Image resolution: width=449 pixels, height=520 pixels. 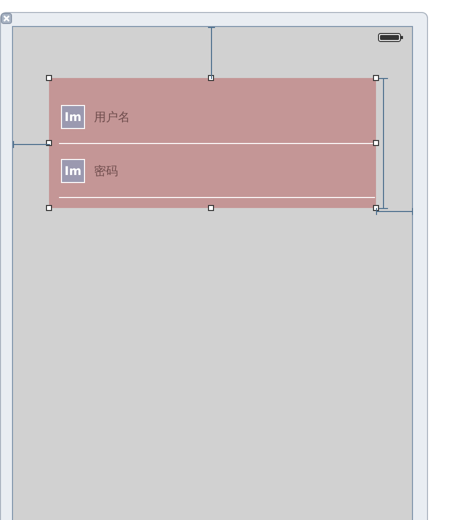 I want to click on input-field: 用户名, so click(x=194, y=117).